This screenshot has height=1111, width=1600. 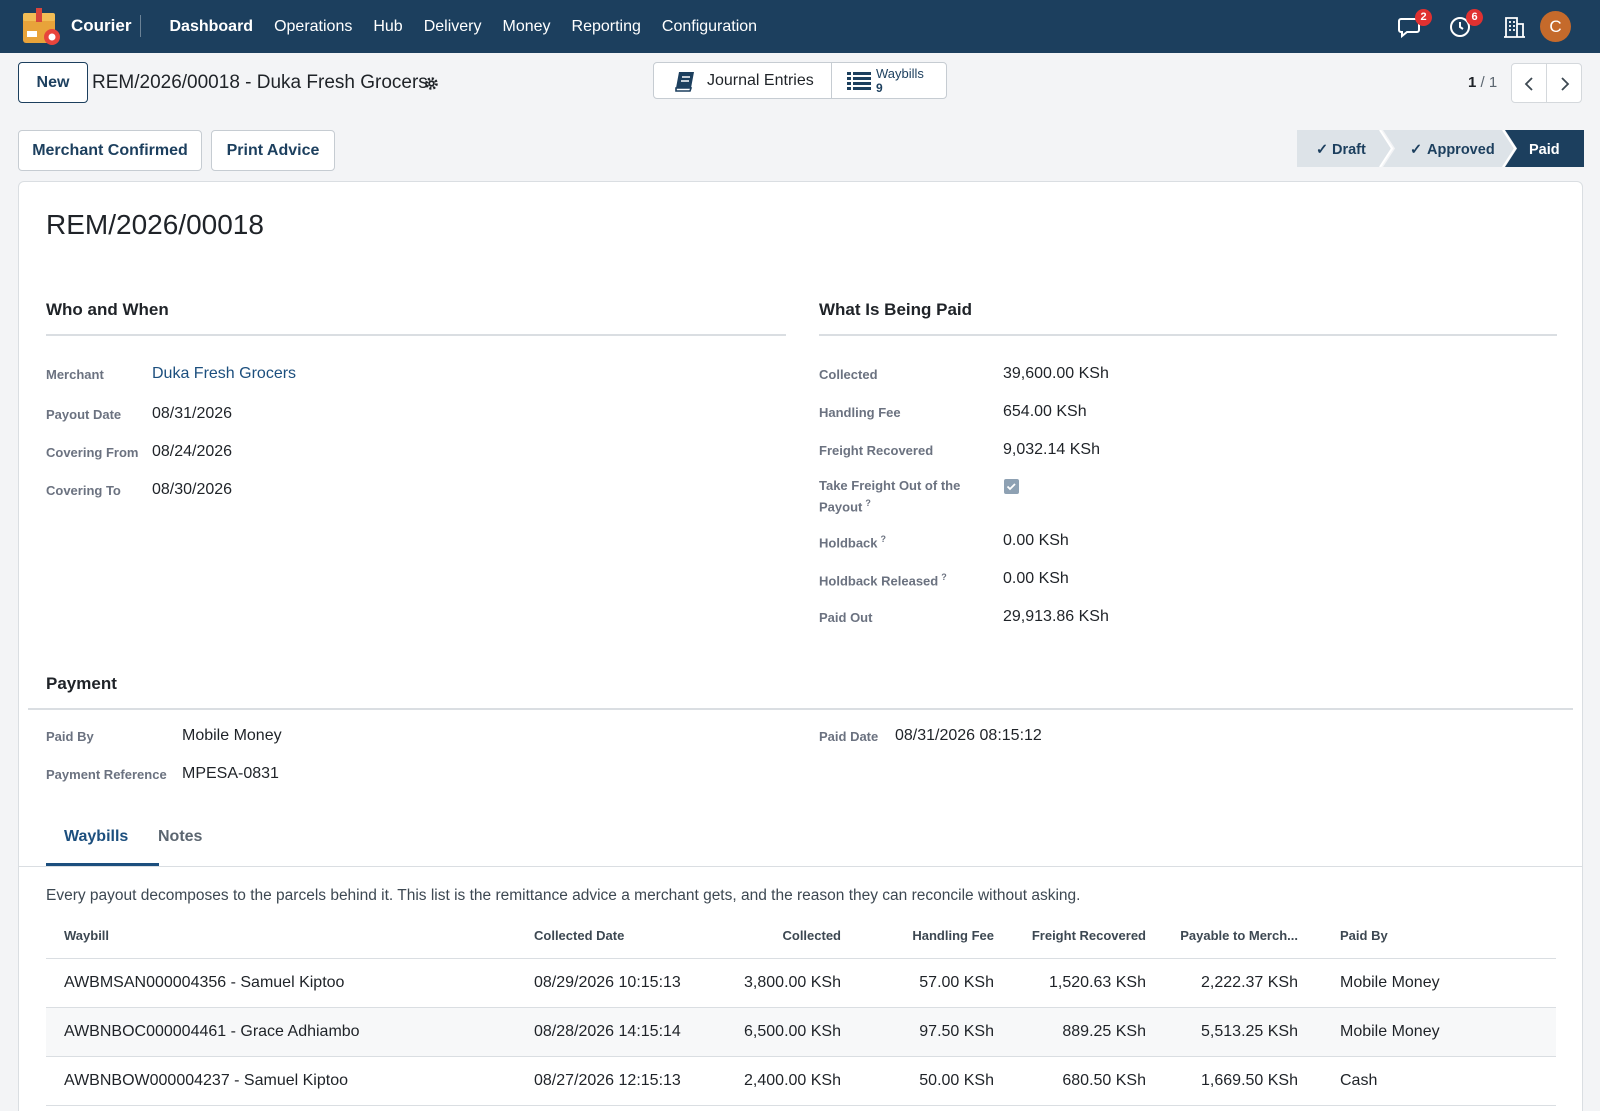 What do you see at coordinates (968, 736) in the screenshot?
I see `paid-date-value: 08/31/2026 08:15:12` at bounding box center [968, 736].